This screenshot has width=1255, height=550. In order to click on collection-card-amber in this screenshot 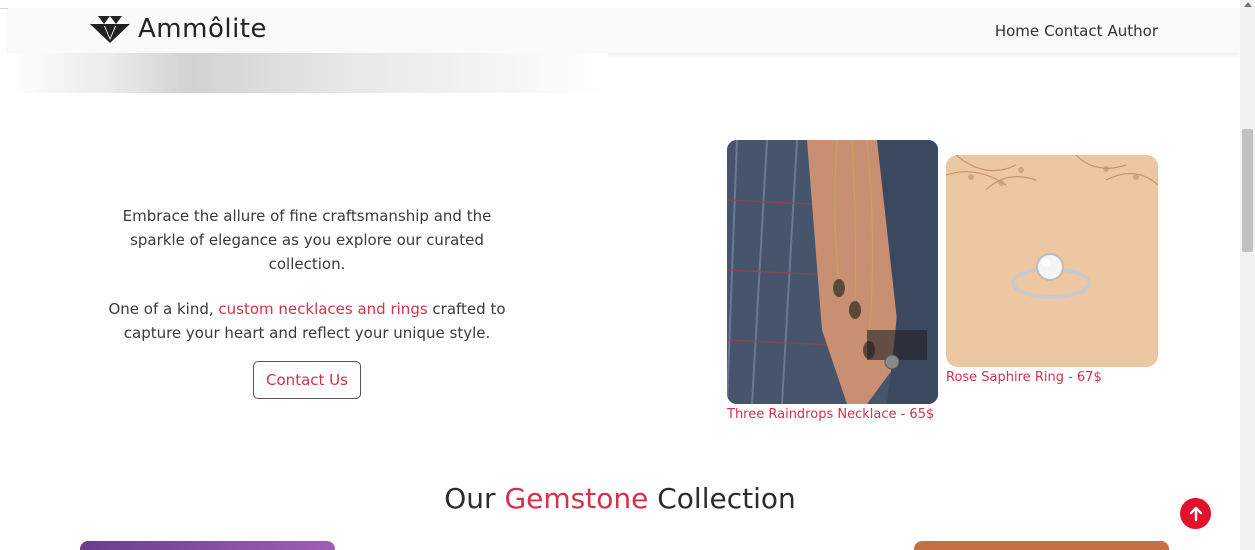, I will do `click(1041, 545)`.